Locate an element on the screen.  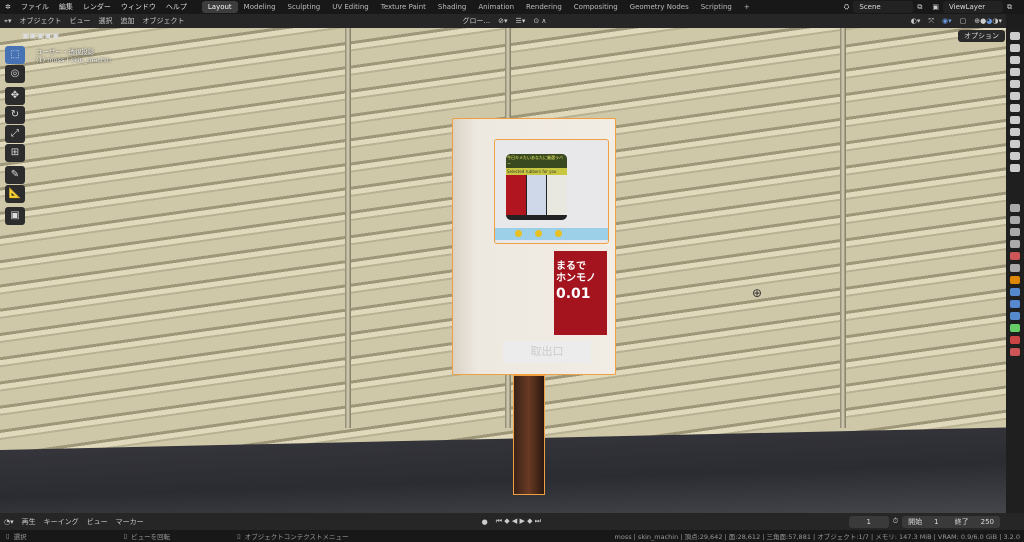
data-tab-icon is located at coordinates (1015, 340).